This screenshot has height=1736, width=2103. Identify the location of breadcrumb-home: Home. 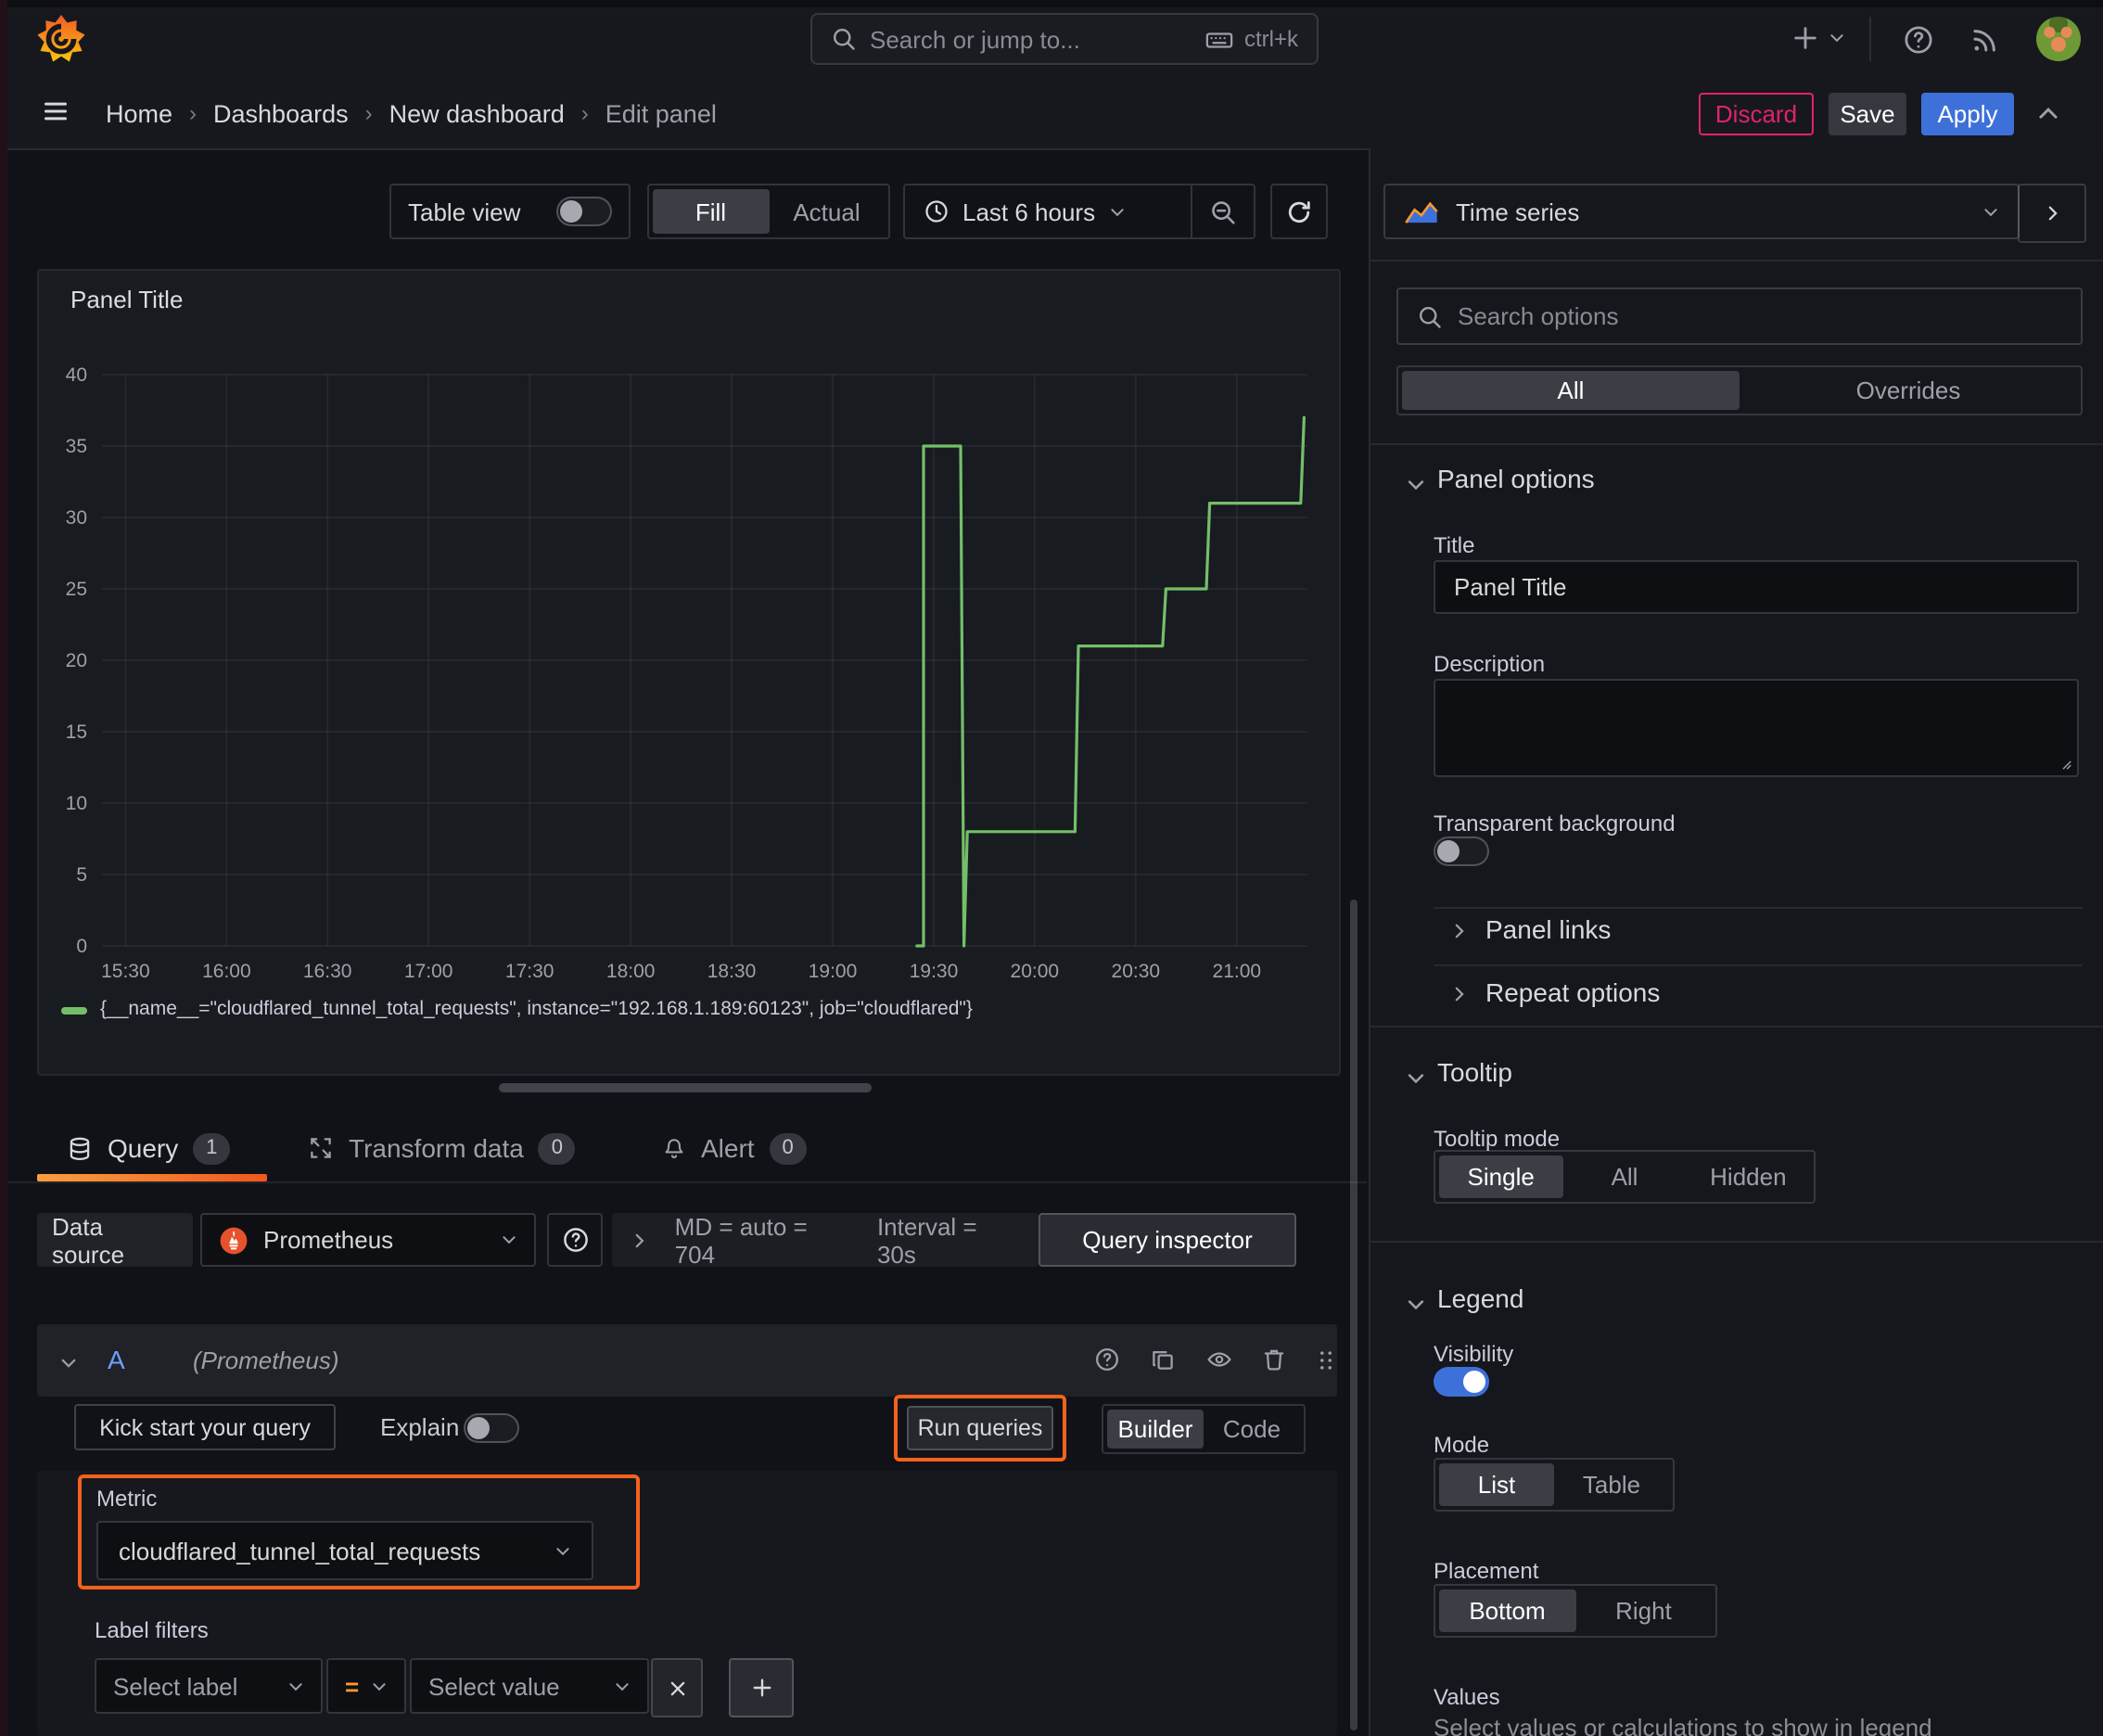
(139, 113).